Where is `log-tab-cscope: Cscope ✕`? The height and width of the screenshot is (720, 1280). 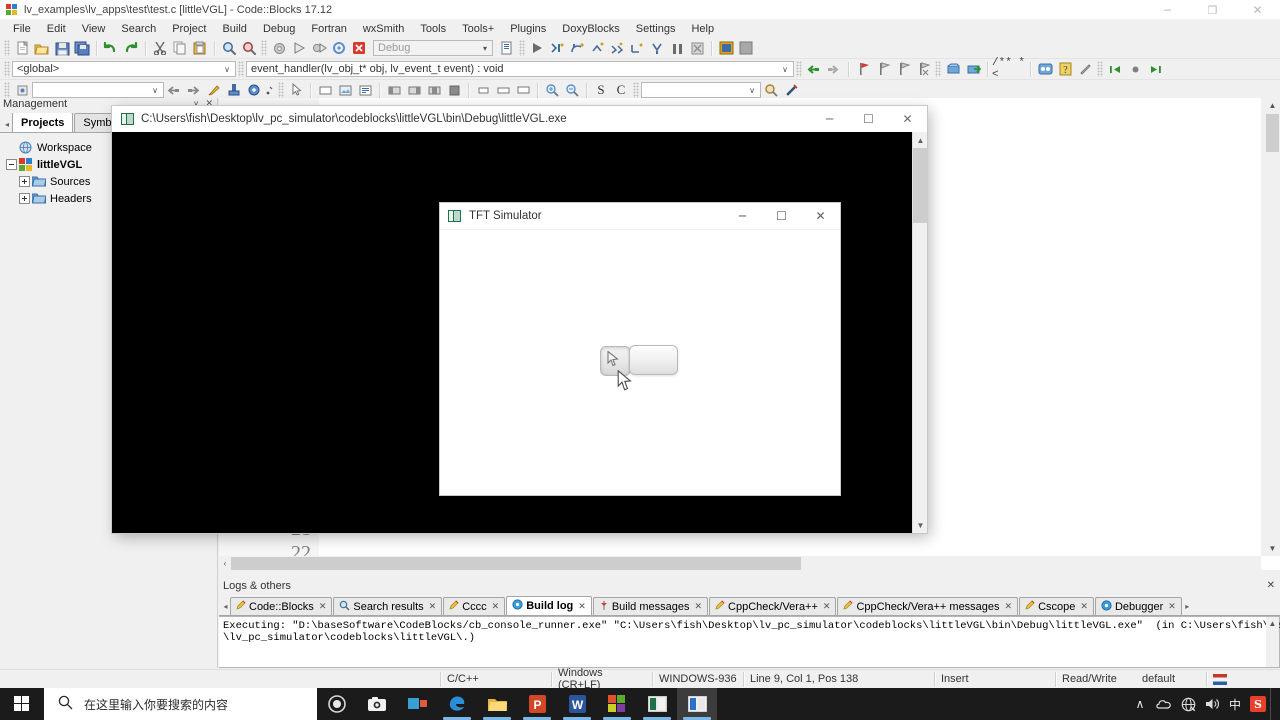 log-tab-cscope: Cscope ✕ is located at coordinates (1056, 606).